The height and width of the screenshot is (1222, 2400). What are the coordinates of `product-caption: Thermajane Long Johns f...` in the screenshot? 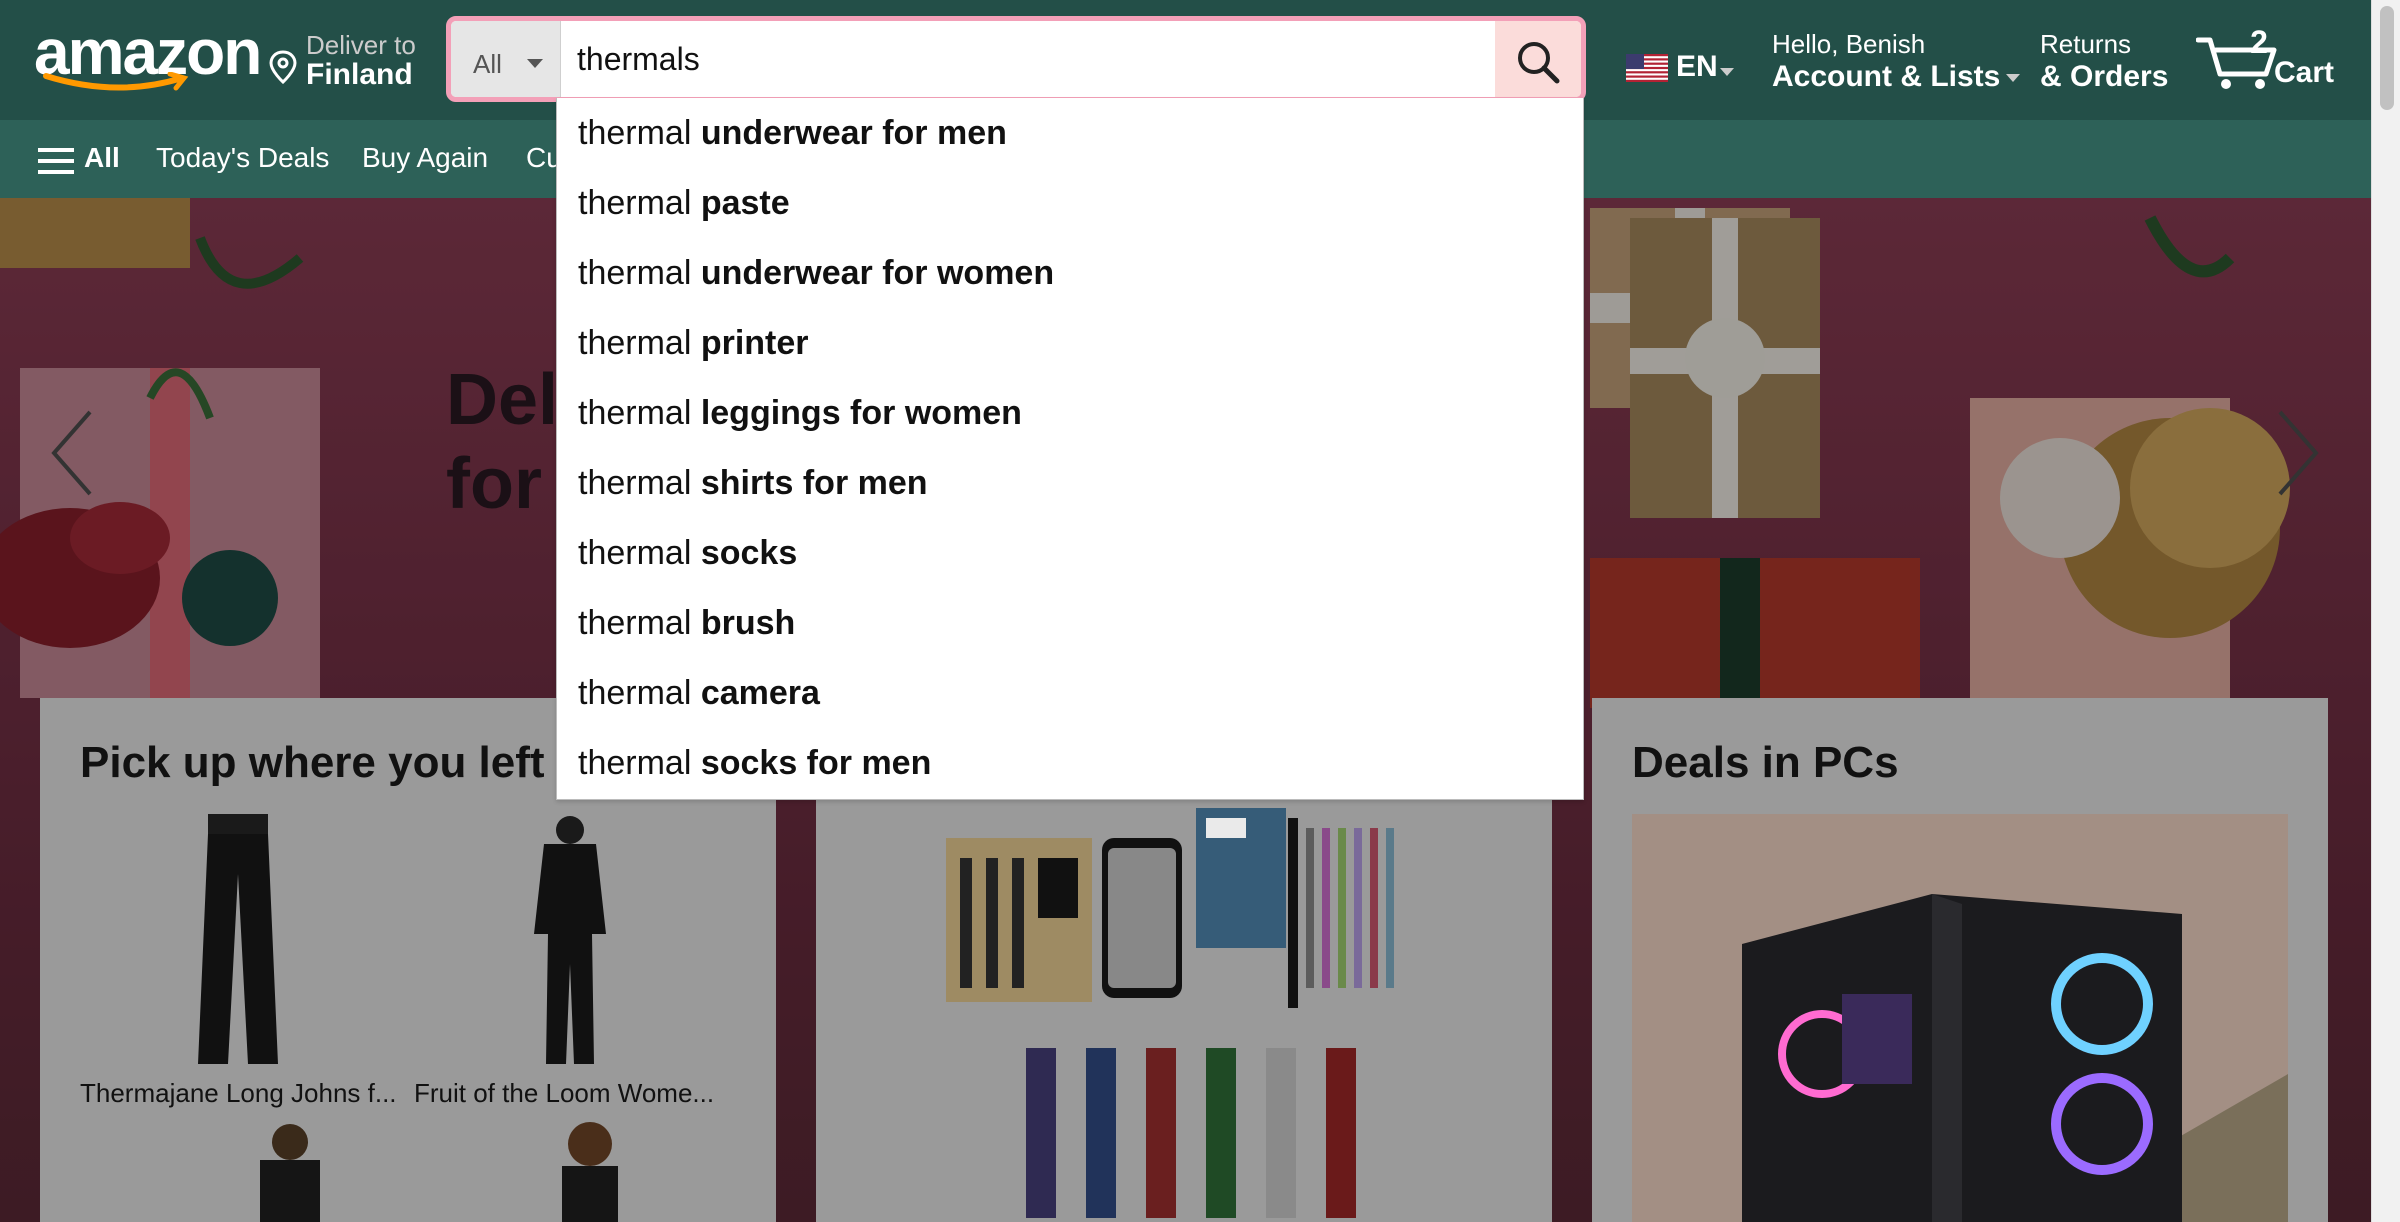 It's located at (240, 1093).